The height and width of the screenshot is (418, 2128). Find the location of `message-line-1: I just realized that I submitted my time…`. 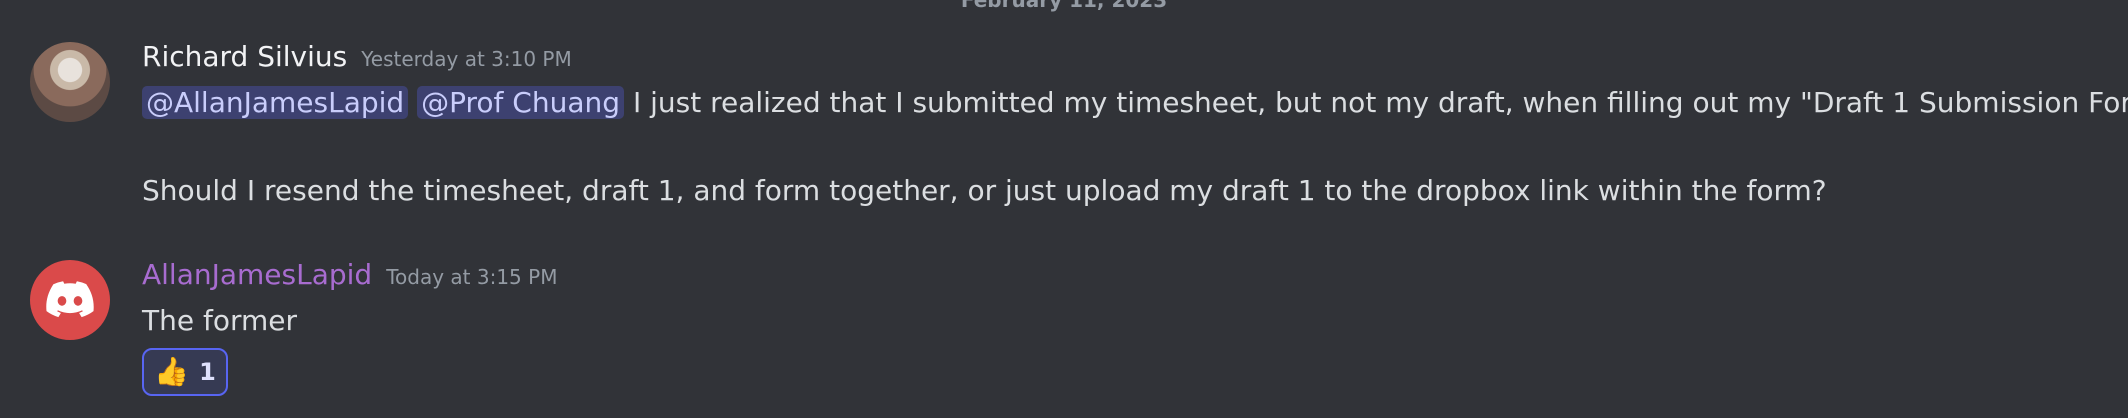

message-line-1: I just realized that I submitted my time… is located at coordinates (1380, 102).